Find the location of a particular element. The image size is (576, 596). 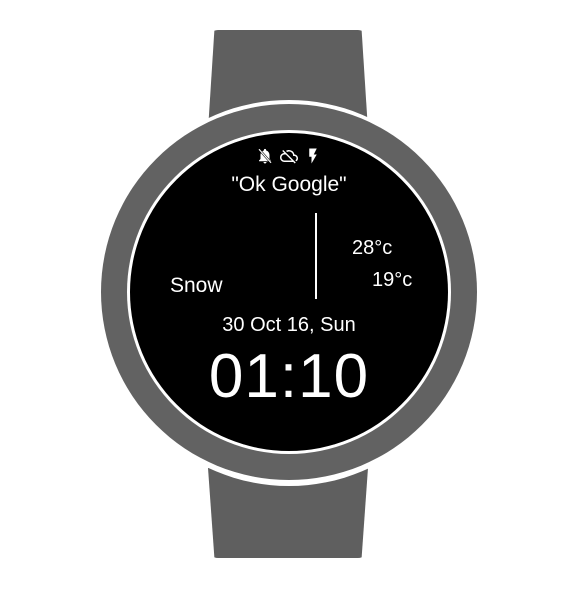

charging-bolt-icon is located at coordinates (313, 156).